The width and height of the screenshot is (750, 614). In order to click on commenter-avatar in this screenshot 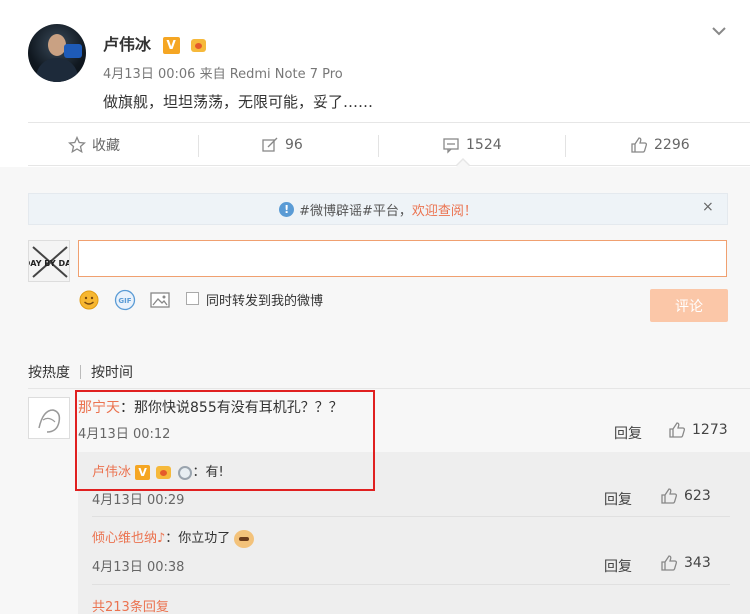, I will do `click(49, 418)`.